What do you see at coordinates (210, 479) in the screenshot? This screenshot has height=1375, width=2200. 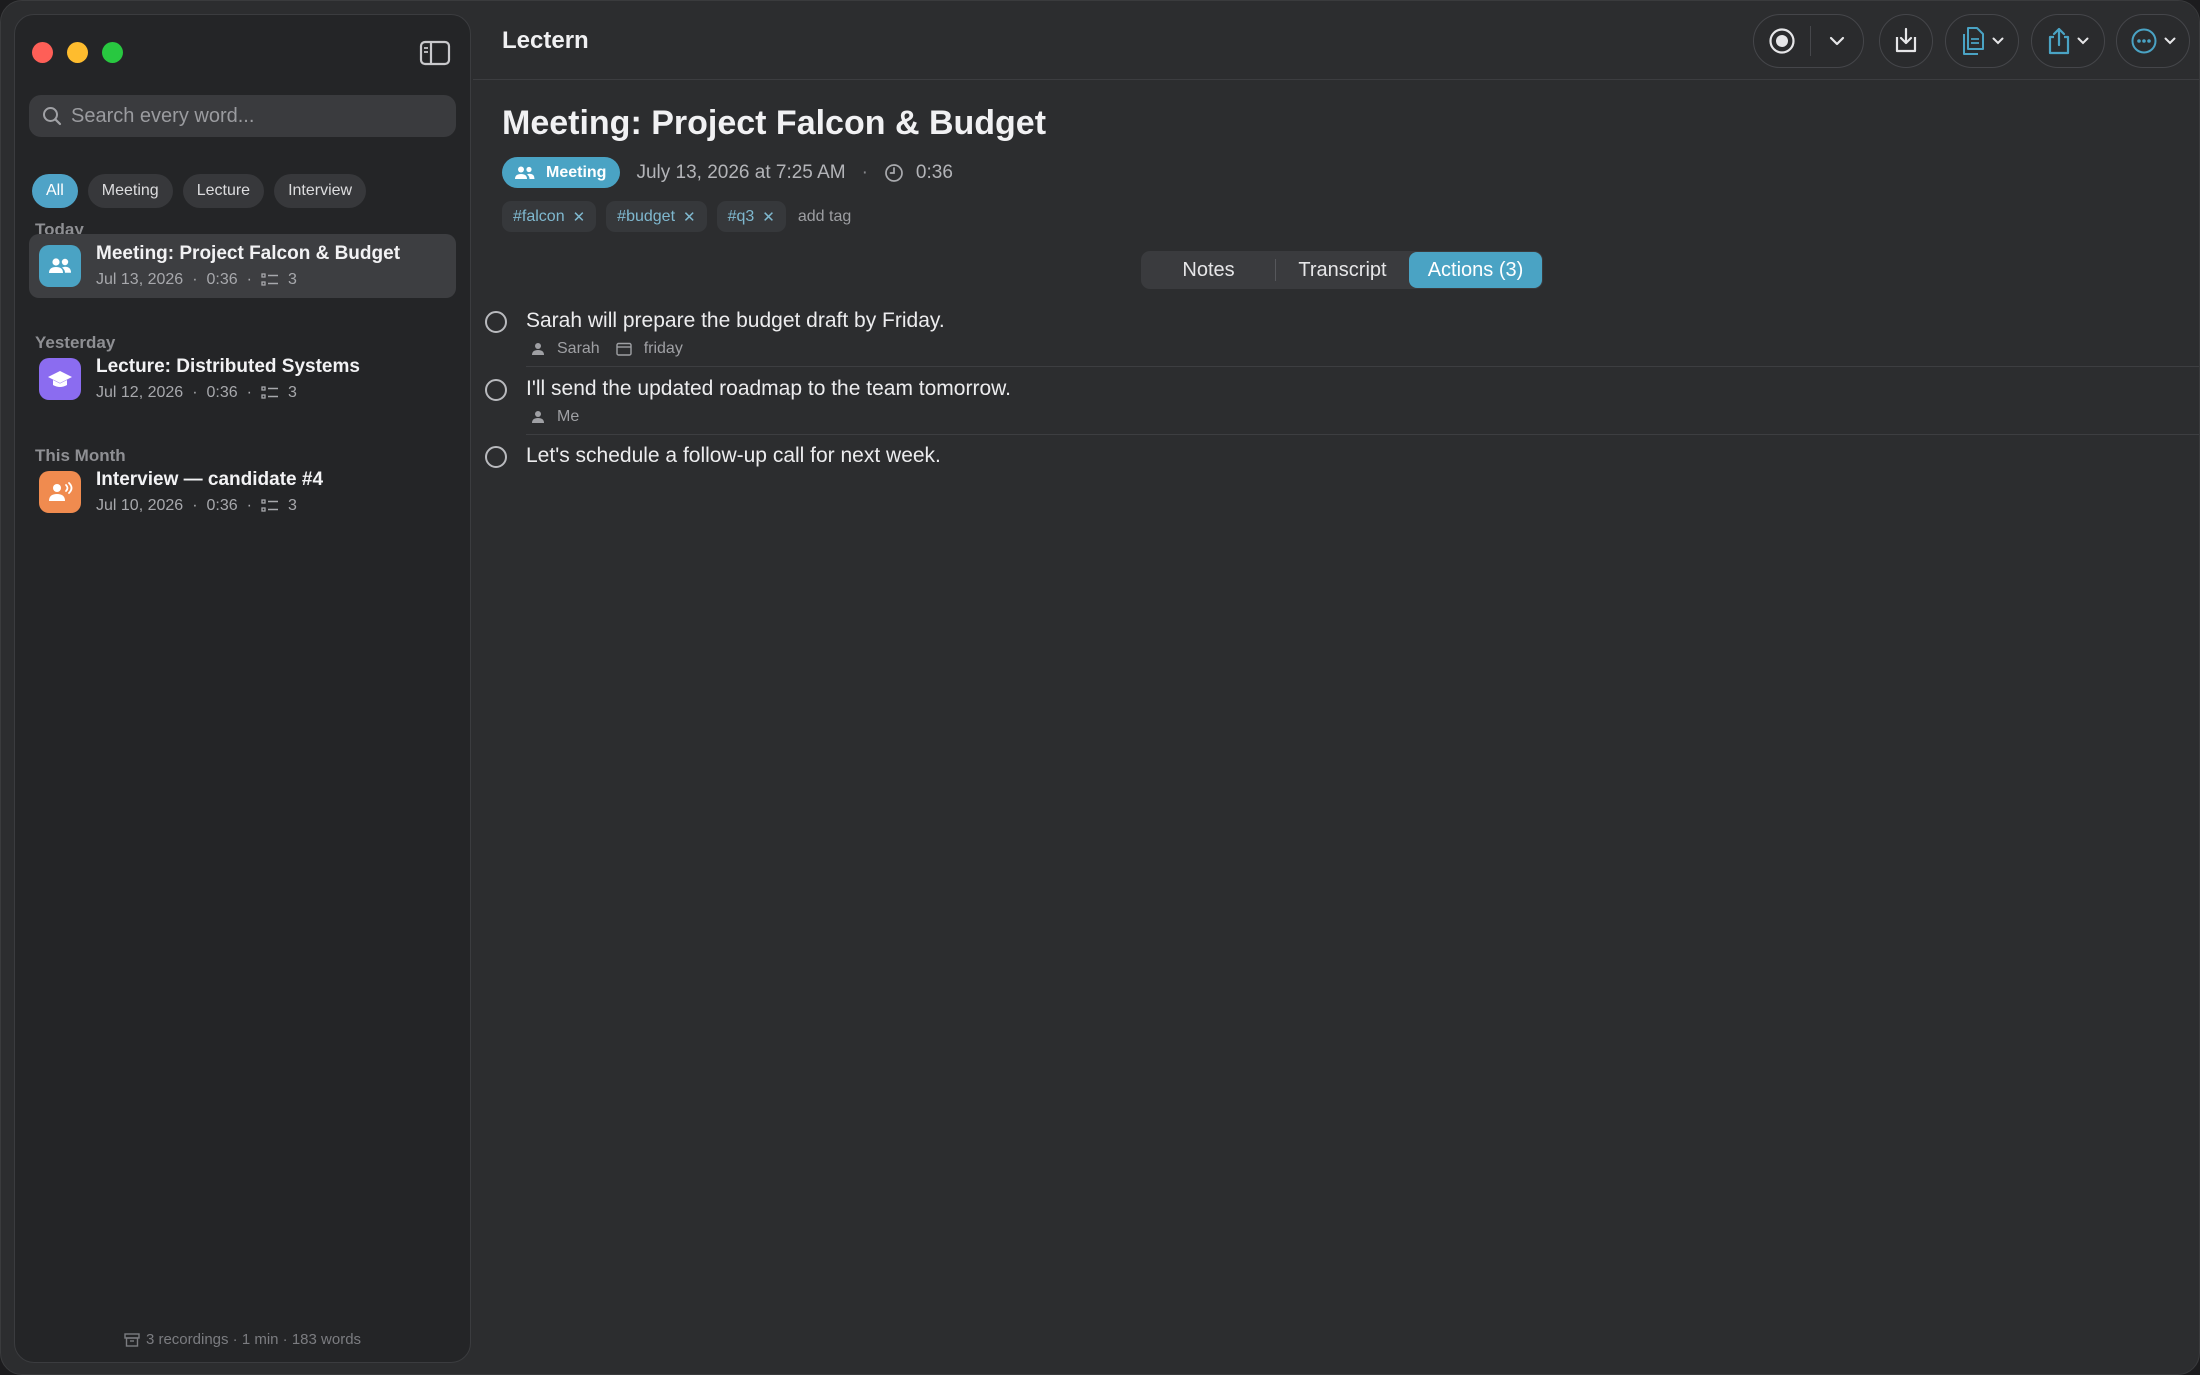 I see `recording-title: Interview — candidate #4` at bounding box center [210, 479].